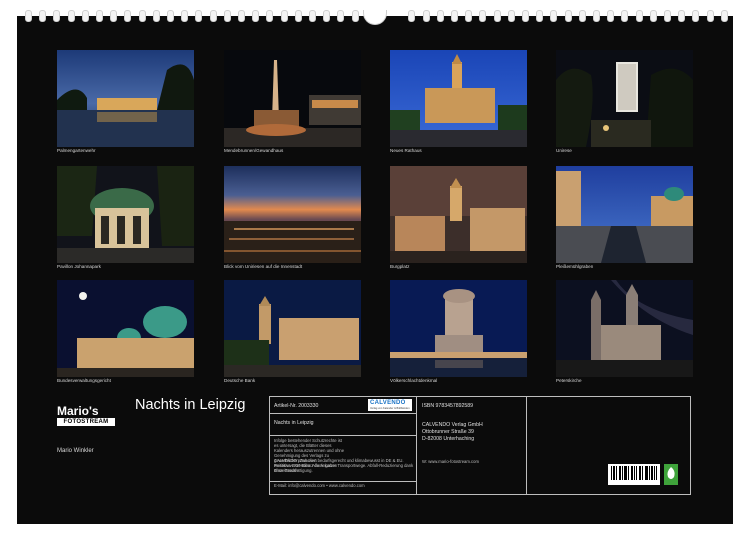 The width and height of the screenshot is (750, 540). What do you see at coordinates (569, 380) in the screenshot?
I see `photo-caption: Peterskirche` at bounding box center [569, 380].